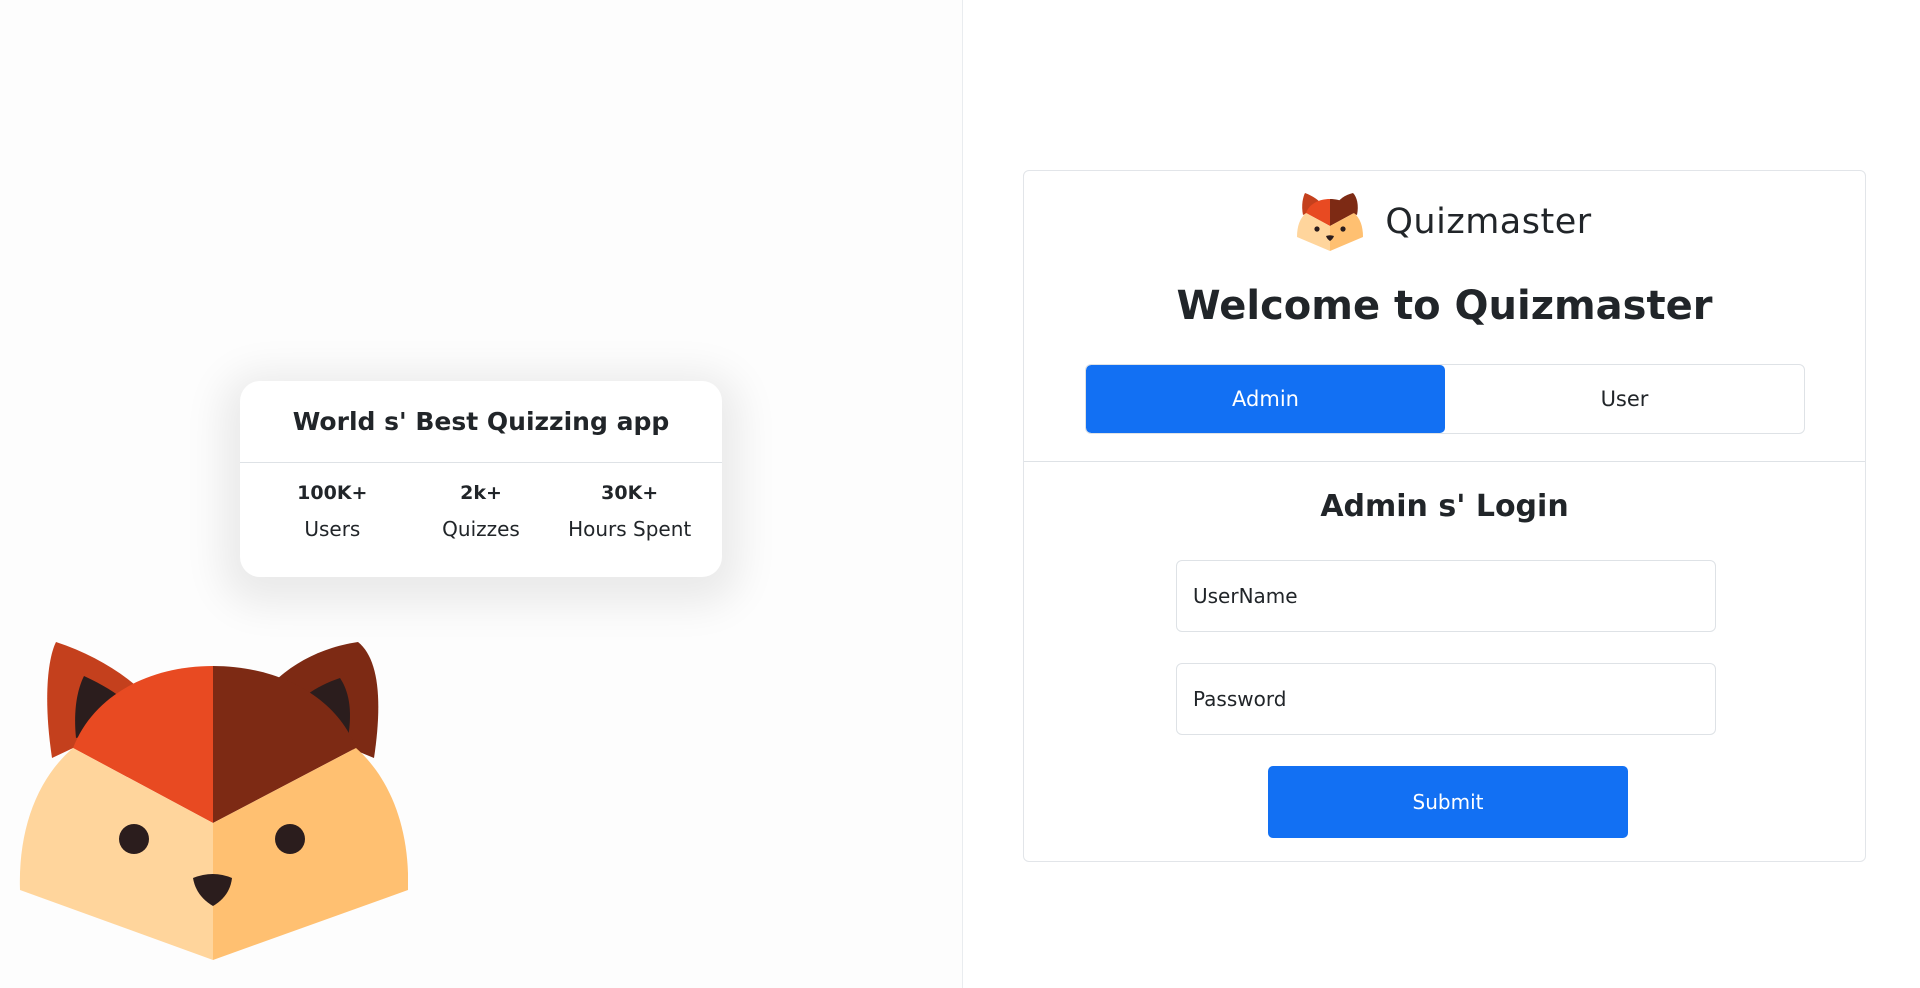 This screenshot has width=1920, height=988. I want to click on login-title: Admin s' Login, so click(1444, 506).